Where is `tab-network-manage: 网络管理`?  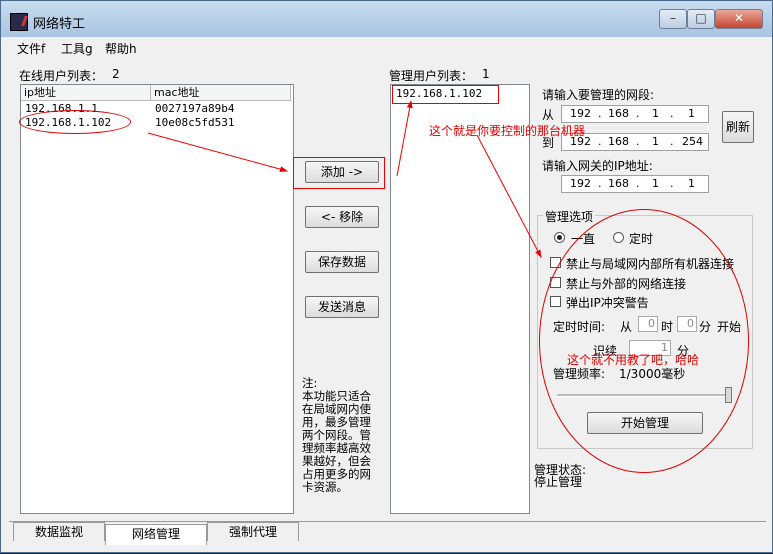 tab-network-manage: 网络管理 is located at coordinates (156, 534).